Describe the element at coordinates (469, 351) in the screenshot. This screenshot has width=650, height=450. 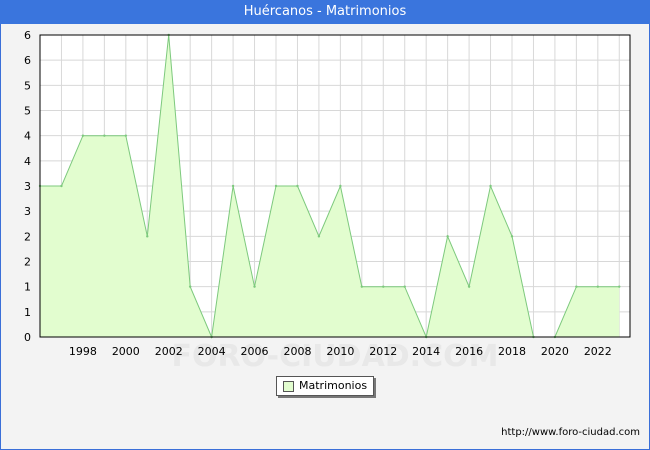
I see `x-tick-label: 2016` at that location.